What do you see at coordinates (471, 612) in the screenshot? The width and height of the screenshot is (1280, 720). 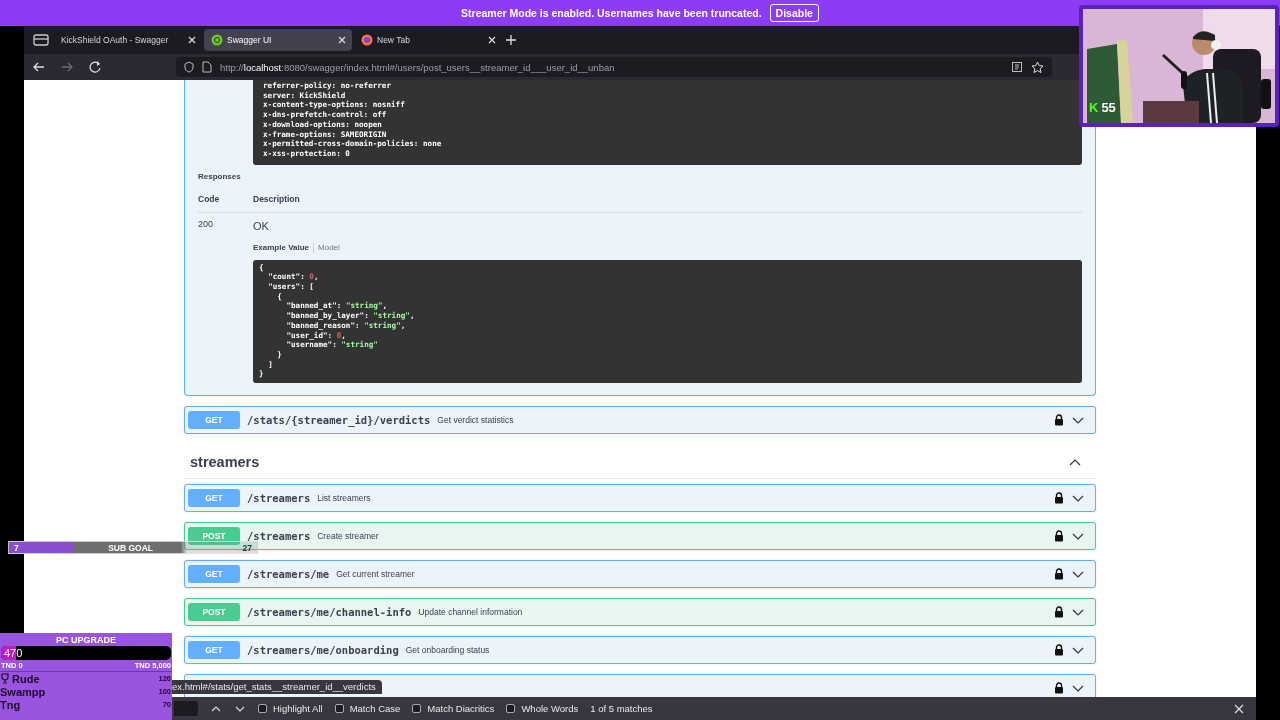 I see `endpoint-summary: Update channel information` at bounding box center [471, 612].